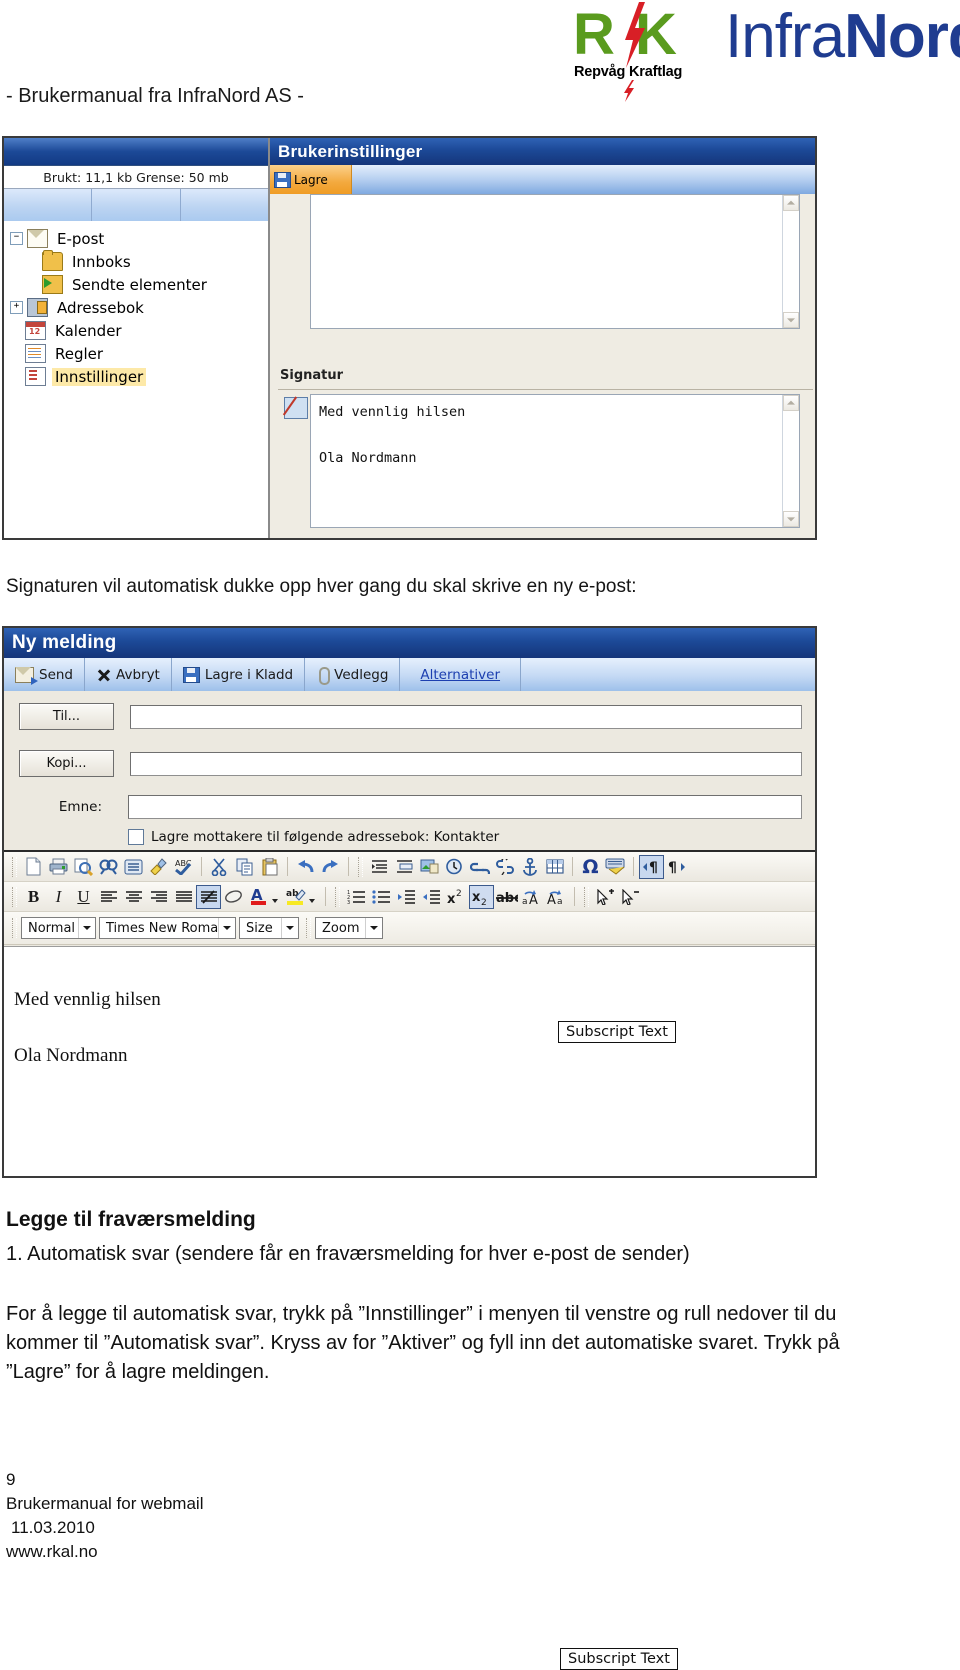 The height and width of the screenshot is (1670, 960). Describe the element at coordinates (529, 867) in the screenshot. I see `anchor-icon` at that location.